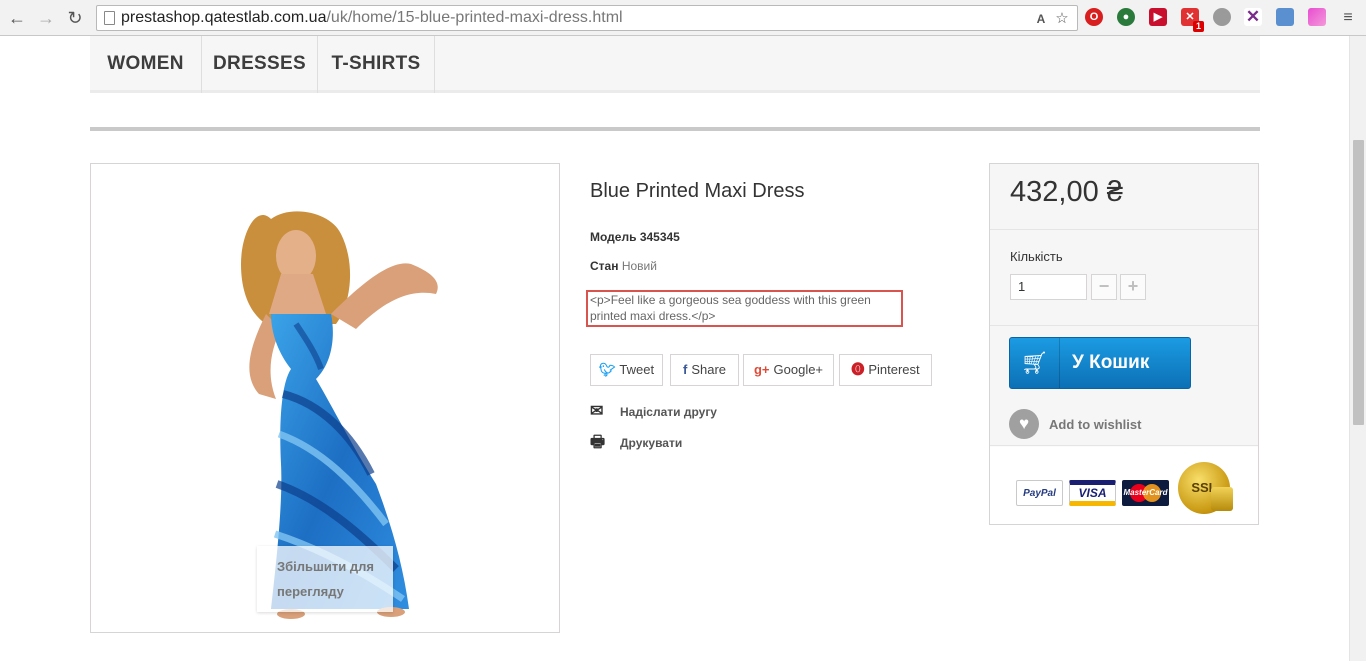 The height and width of the screenshot is (661, 1366). I want to click on send-to-friend-link: ✉ Надіслати другу, so click(653, 411).